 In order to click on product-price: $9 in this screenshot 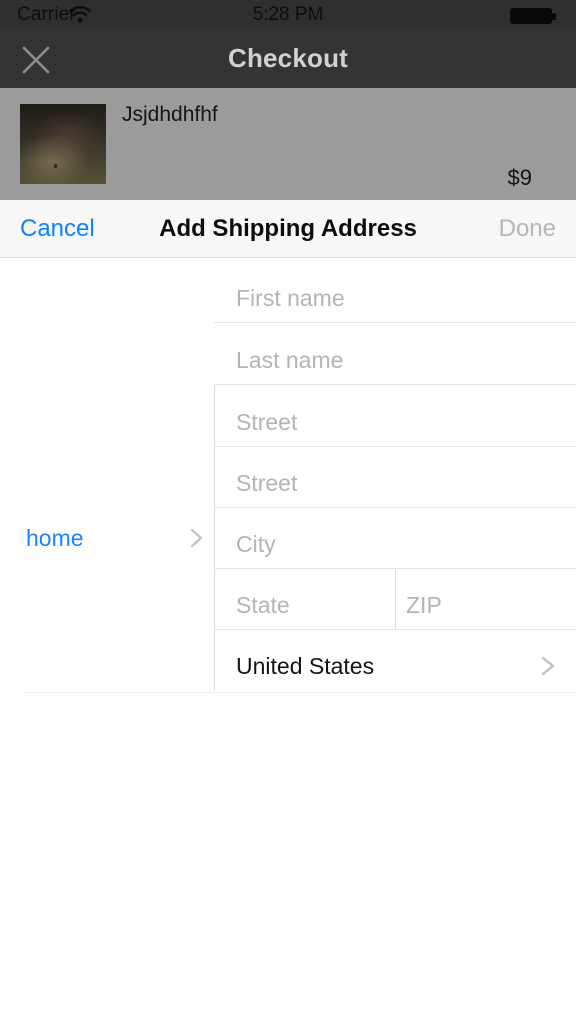, I will do `click(519, 177)`.